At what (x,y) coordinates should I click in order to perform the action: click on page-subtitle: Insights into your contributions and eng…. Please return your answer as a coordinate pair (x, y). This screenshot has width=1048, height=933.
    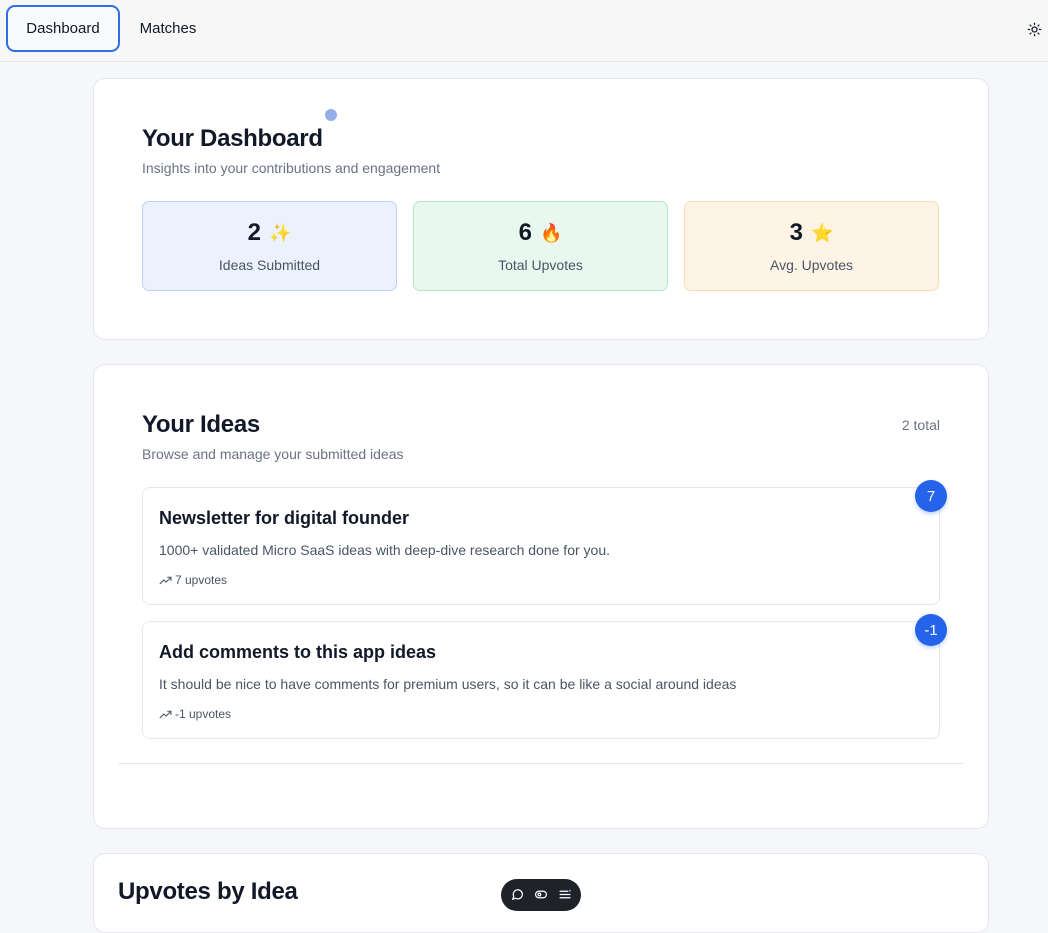
    Looking at the image, I should click on (291, 168).